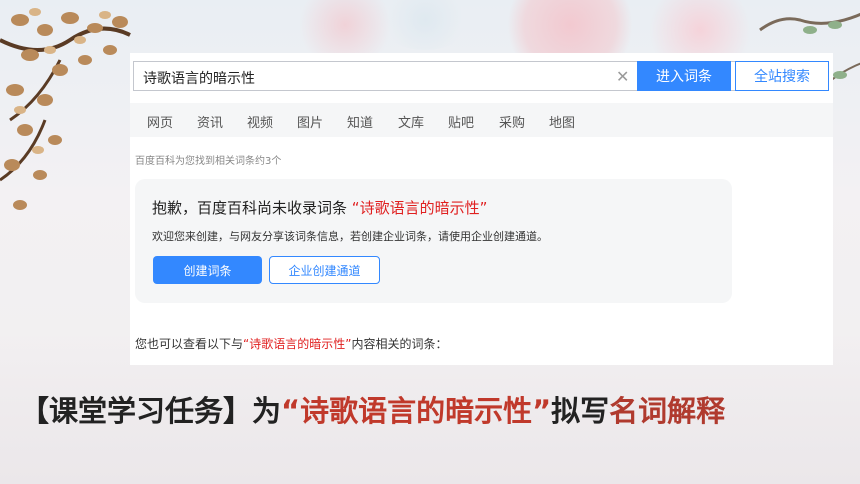 This screenshot has height=484, width=860. What do you see at coordinates (208, 161) in the screenshot?
I see `result-count: 百度百科为您找到相关词条约3个` at bounding box center [208, 161].